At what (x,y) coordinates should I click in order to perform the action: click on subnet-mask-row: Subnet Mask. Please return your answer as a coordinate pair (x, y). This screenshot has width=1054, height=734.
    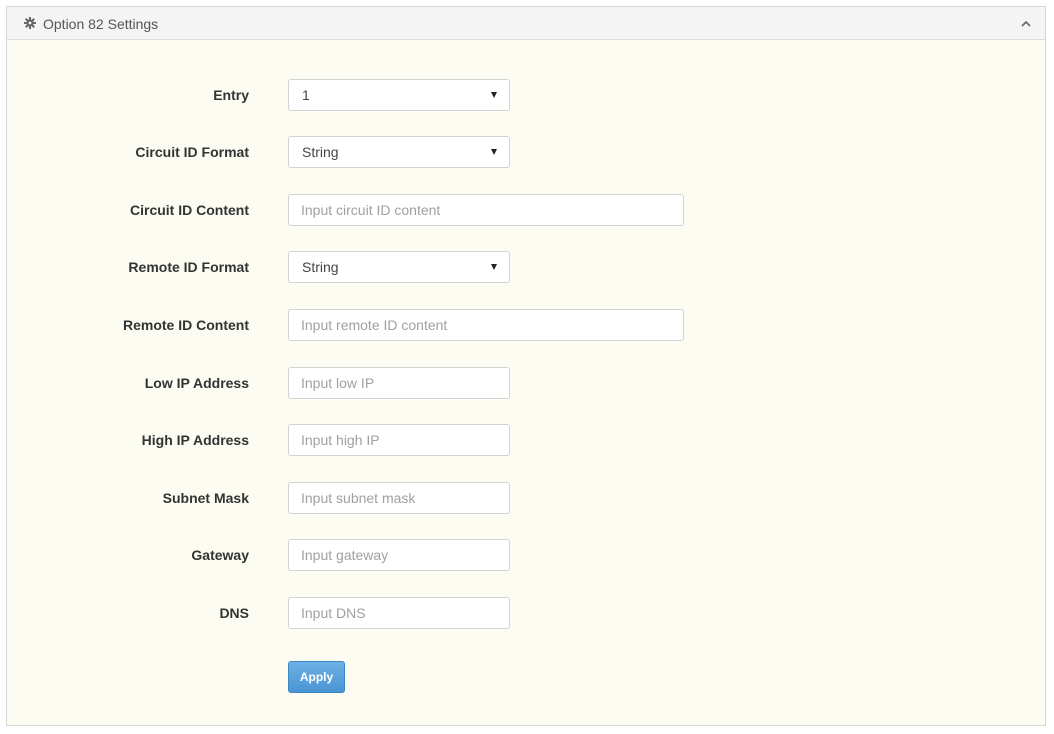
    Looking at the image, I should click on (526, 498).